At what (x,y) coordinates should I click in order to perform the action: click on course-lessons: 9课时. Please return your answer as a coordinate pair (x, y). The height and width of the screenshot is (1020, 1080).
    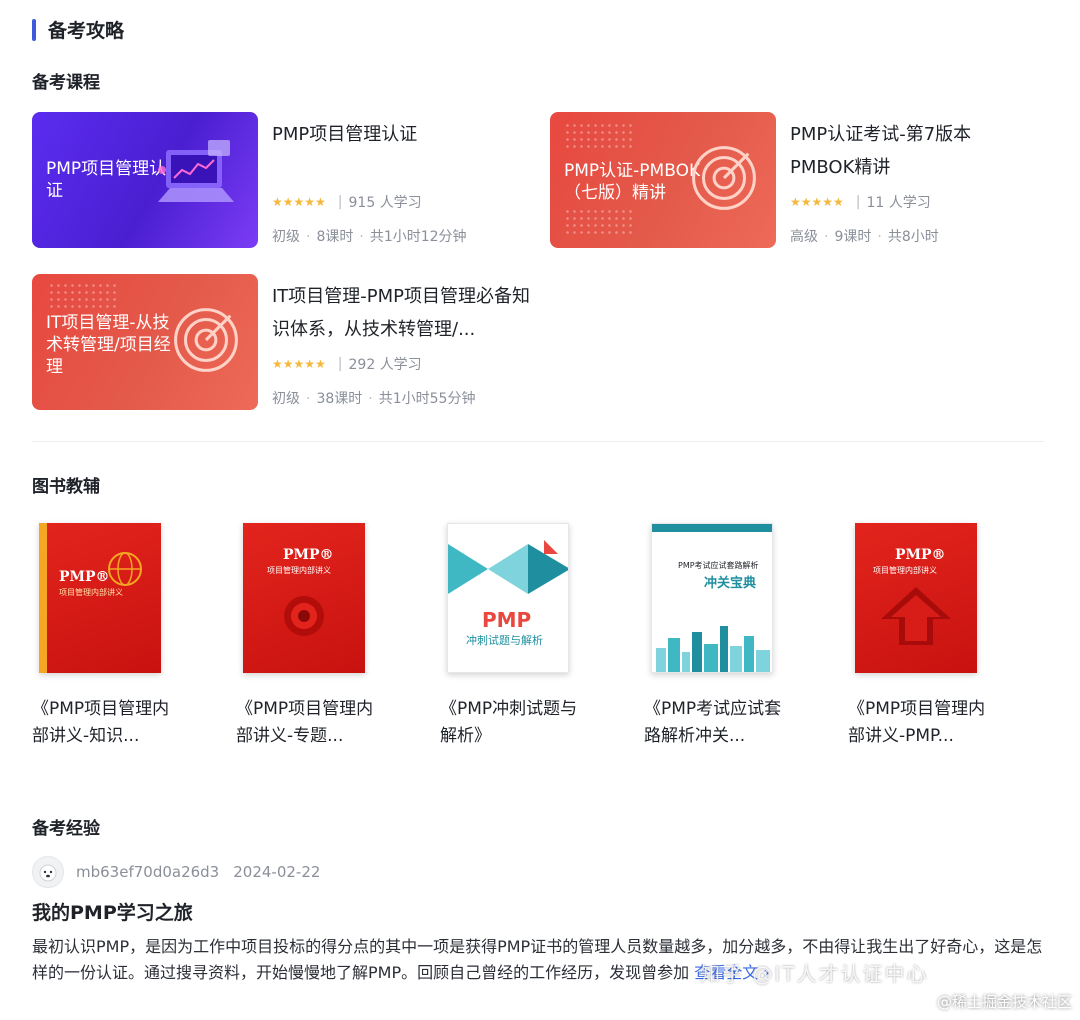
    Looking at the image, I should click on (853, 237).